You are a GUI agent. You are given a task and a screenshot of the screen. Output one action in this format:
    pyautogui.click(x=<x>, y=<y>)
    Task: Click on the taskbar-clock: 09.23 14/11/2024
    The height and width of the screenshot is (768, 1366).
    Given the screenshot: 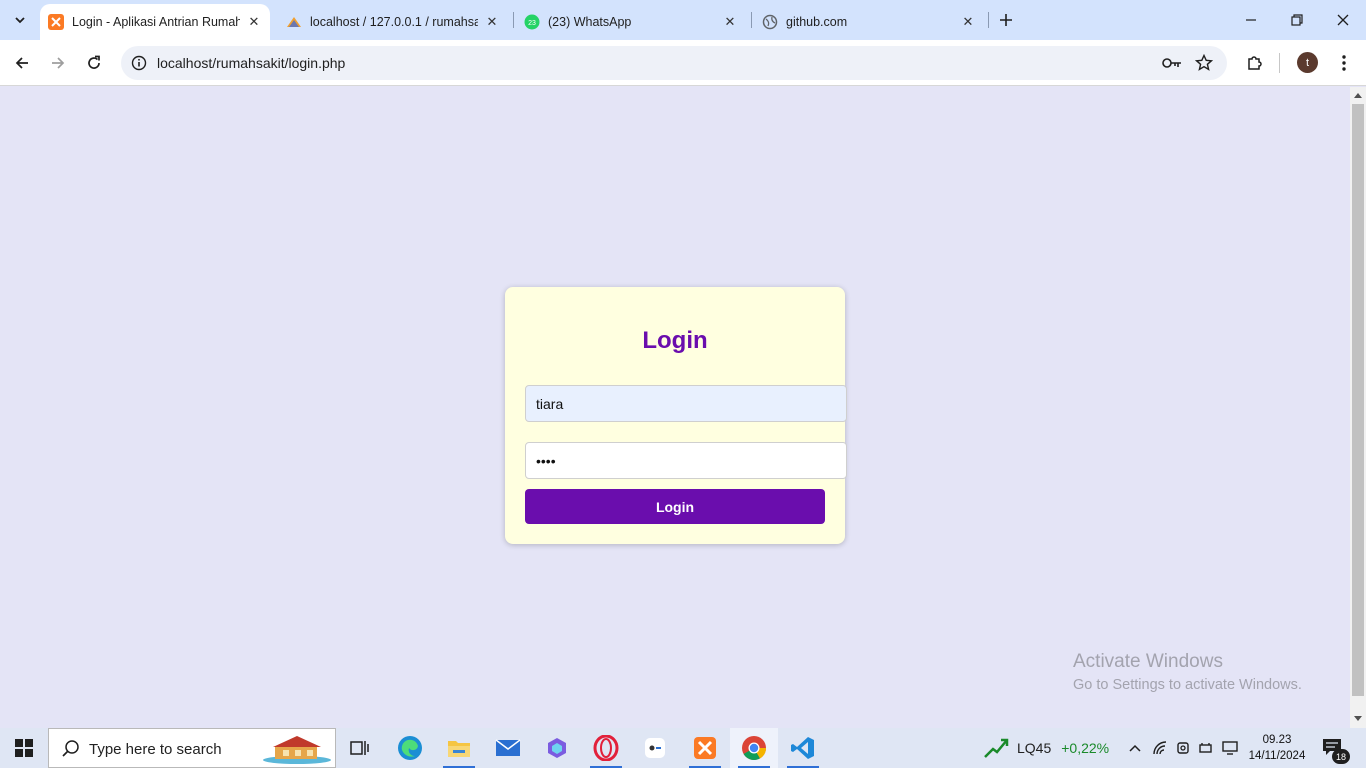 What is the action you would take?
    pyautogui.click(x=1277, y=748)
    